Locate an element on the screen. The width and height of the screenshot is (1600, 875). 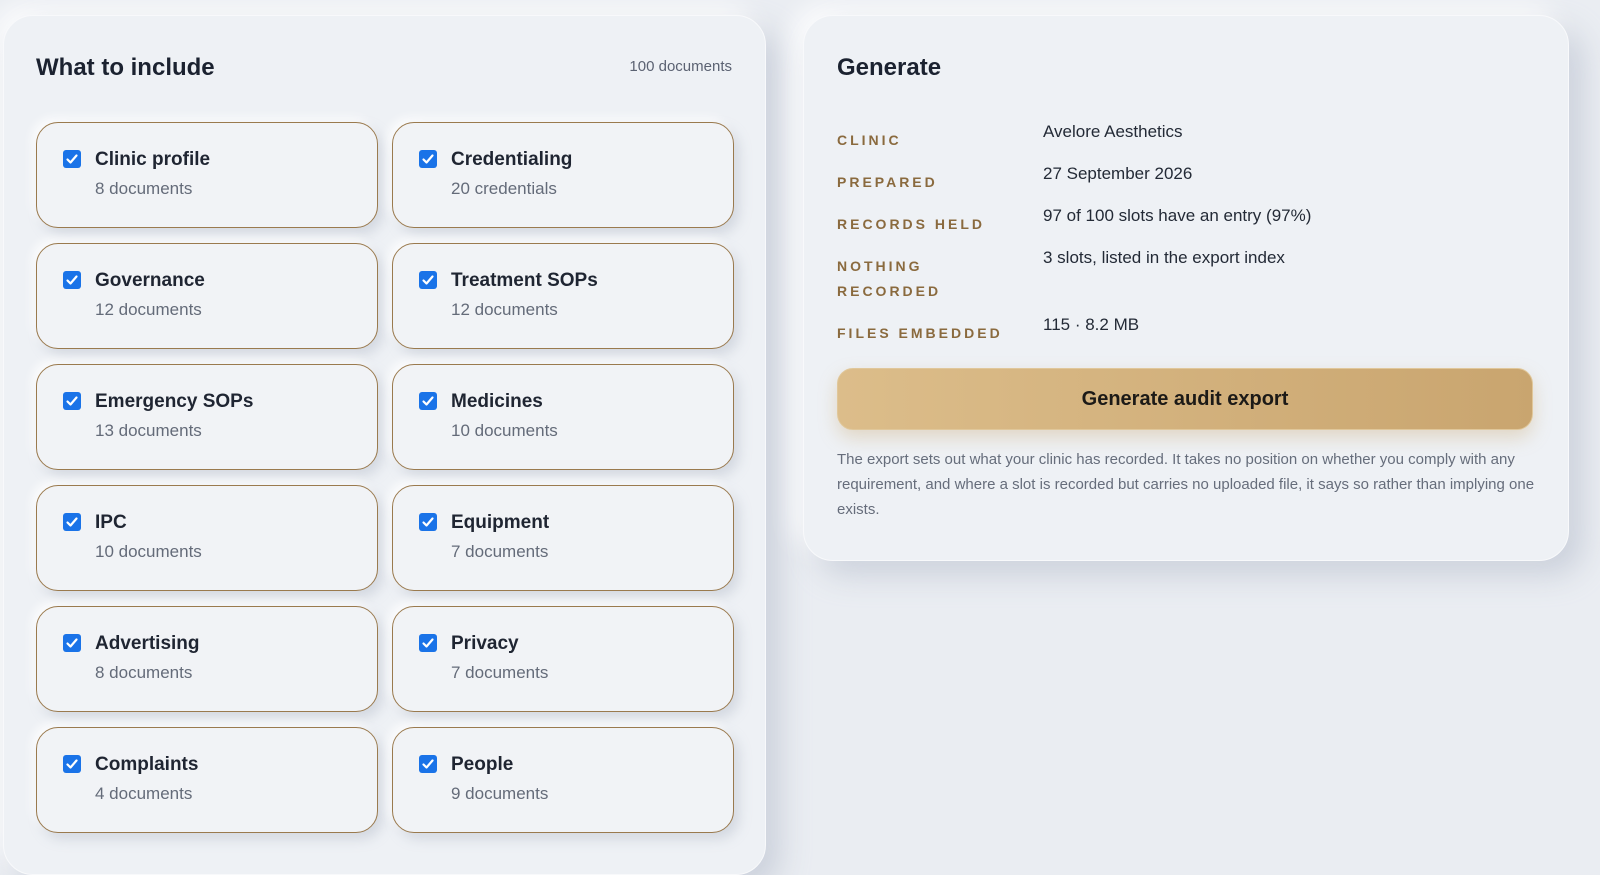
include-title: What to include is located at coordinates (125, 67).